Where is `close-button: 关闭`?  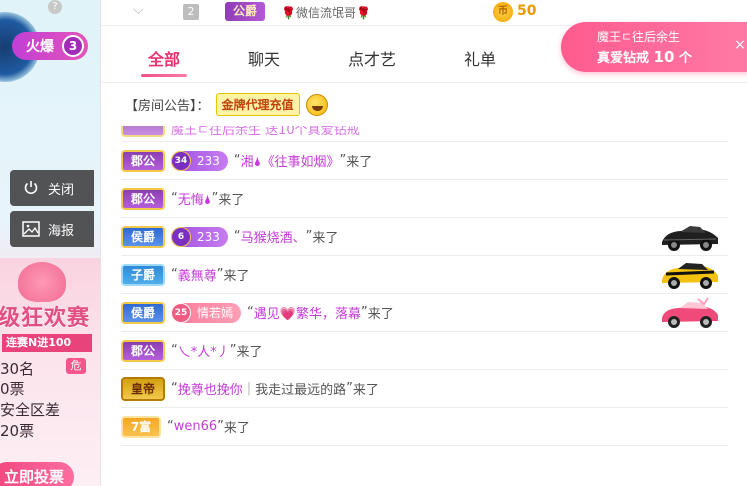 close-button: 关闭 is located at coordinates (52, 188).